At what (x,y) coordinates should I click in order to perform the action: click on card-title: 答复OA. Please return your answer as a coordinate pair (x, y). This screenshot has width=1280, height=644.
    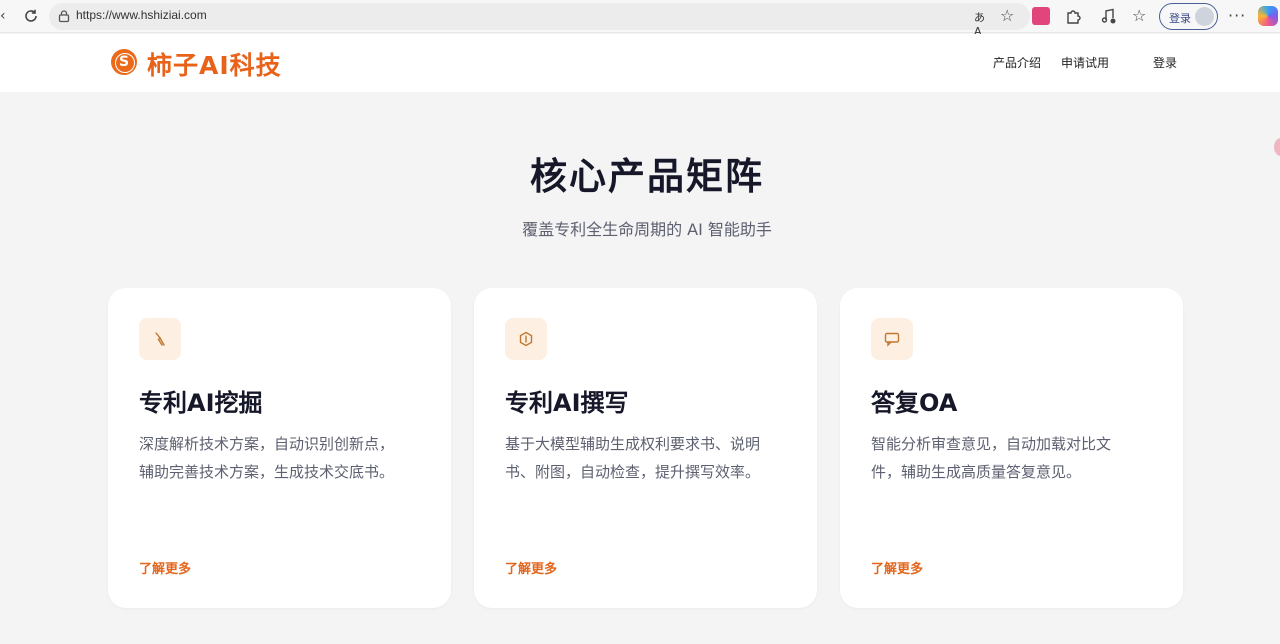
    Looking at the image, I should click on (914, 403).